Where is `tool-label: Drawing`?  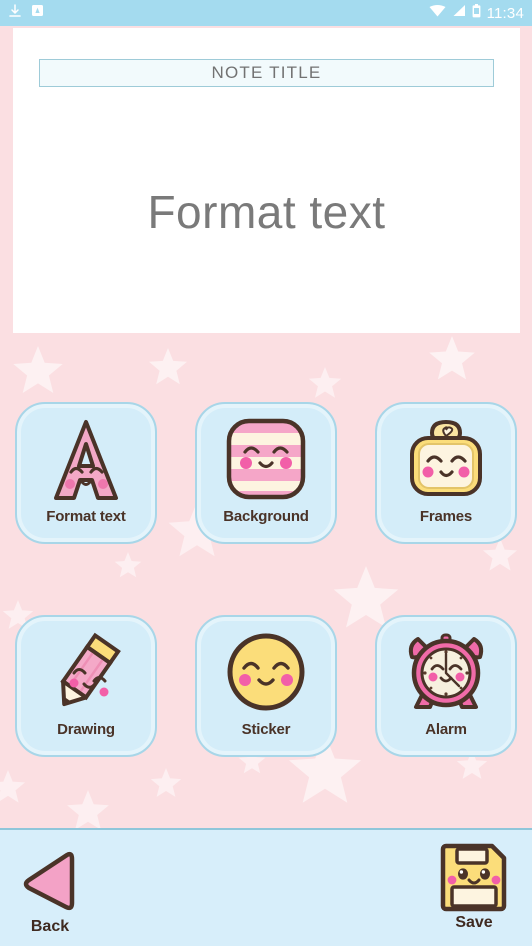 tool-label: Drawing is located at coordinates (86, 729).